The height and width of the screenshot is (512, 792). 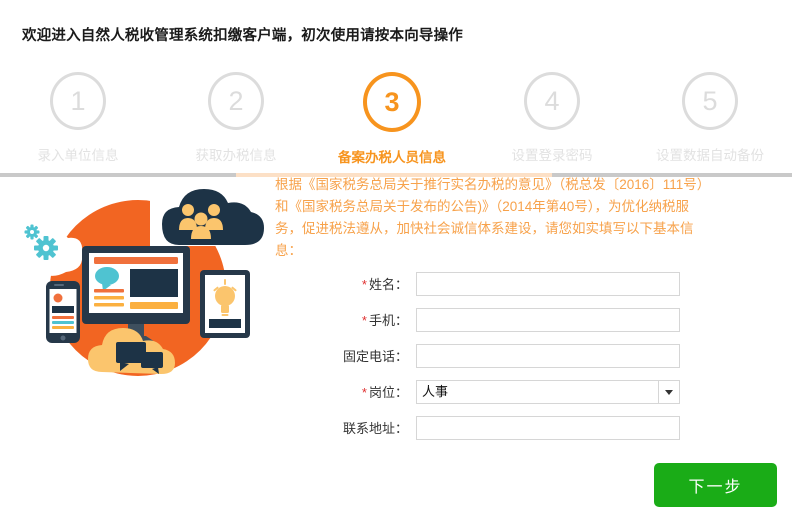 I want to click on step-label-4: 设置登录密码, so click(x=552, y=155).